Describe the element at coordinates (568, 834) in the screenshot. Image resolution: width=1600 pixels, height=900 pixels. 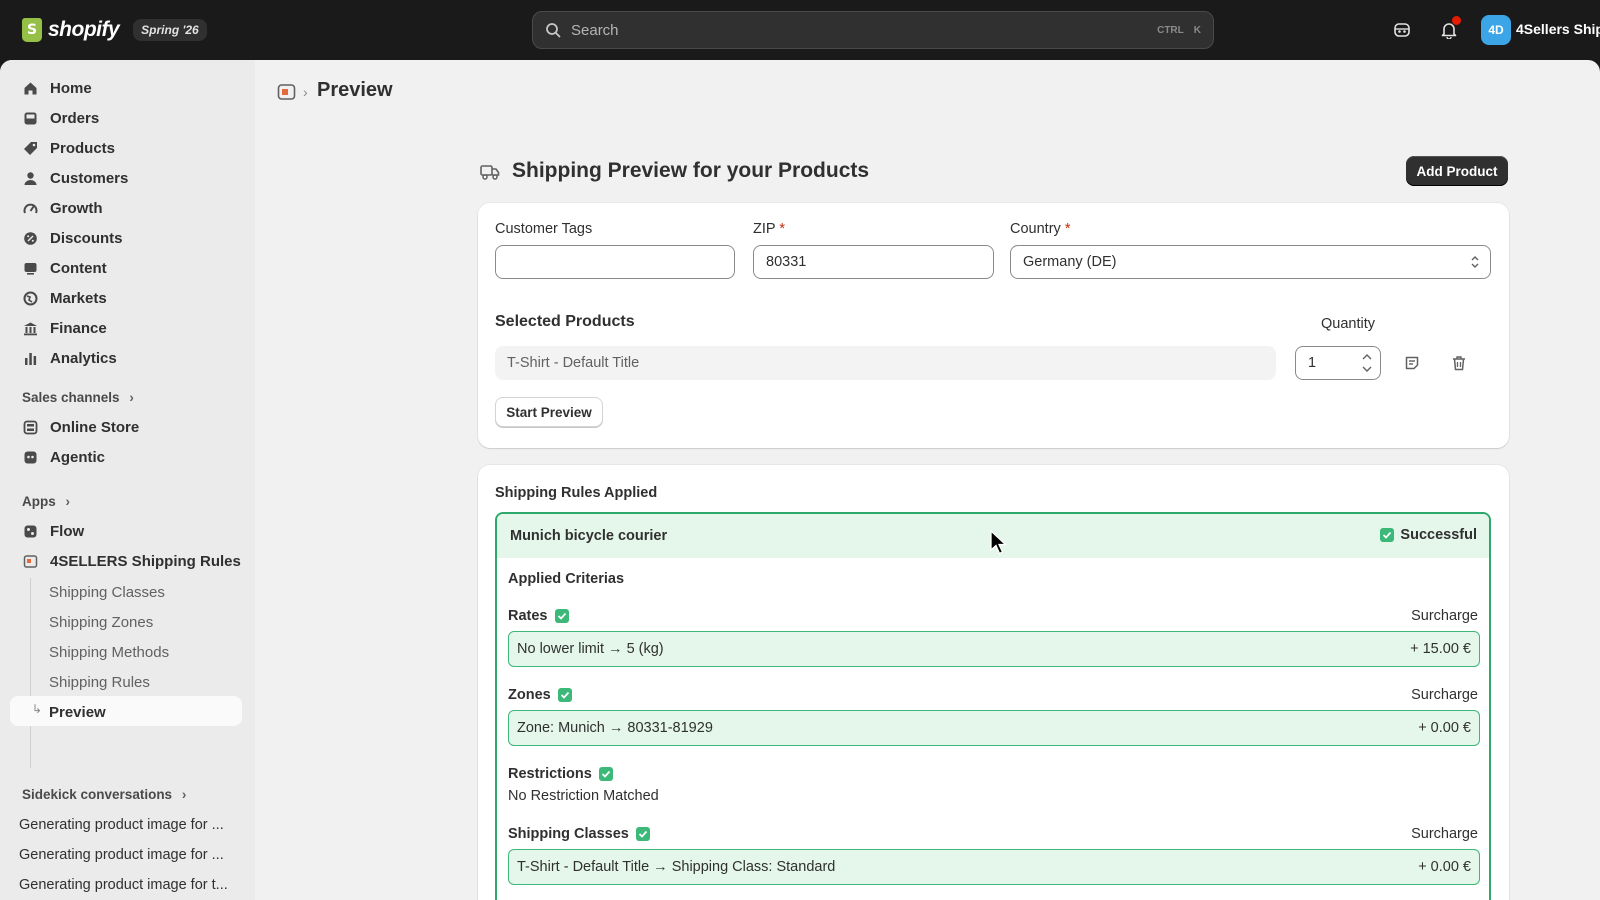
I see `shipping-classes-title-text: Shipping Classes` at that location.